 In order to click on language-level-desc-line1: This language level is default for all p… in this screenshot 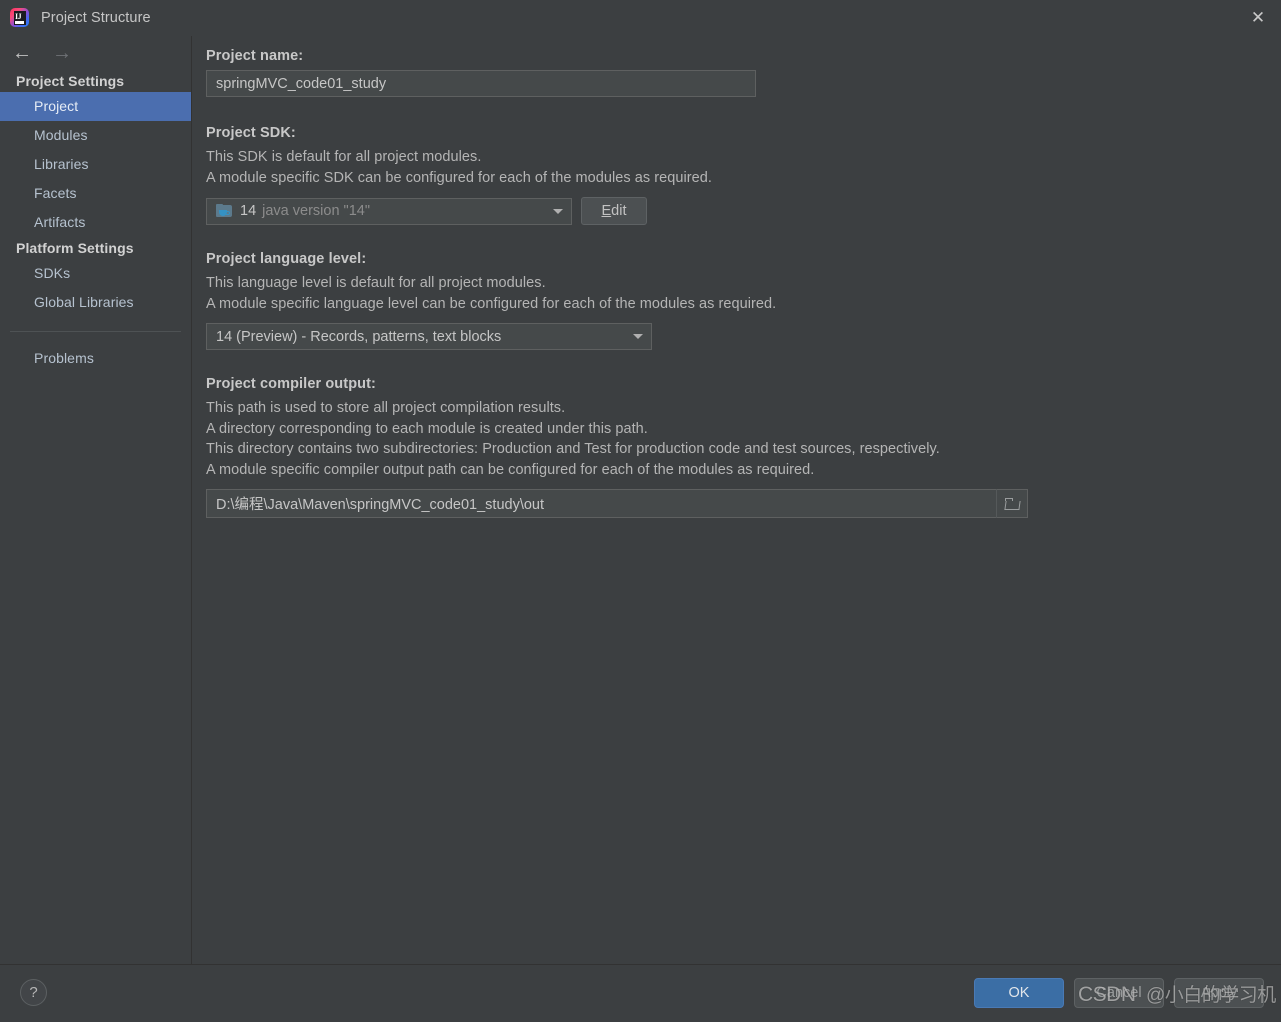, I will do `click(376, 283)`.